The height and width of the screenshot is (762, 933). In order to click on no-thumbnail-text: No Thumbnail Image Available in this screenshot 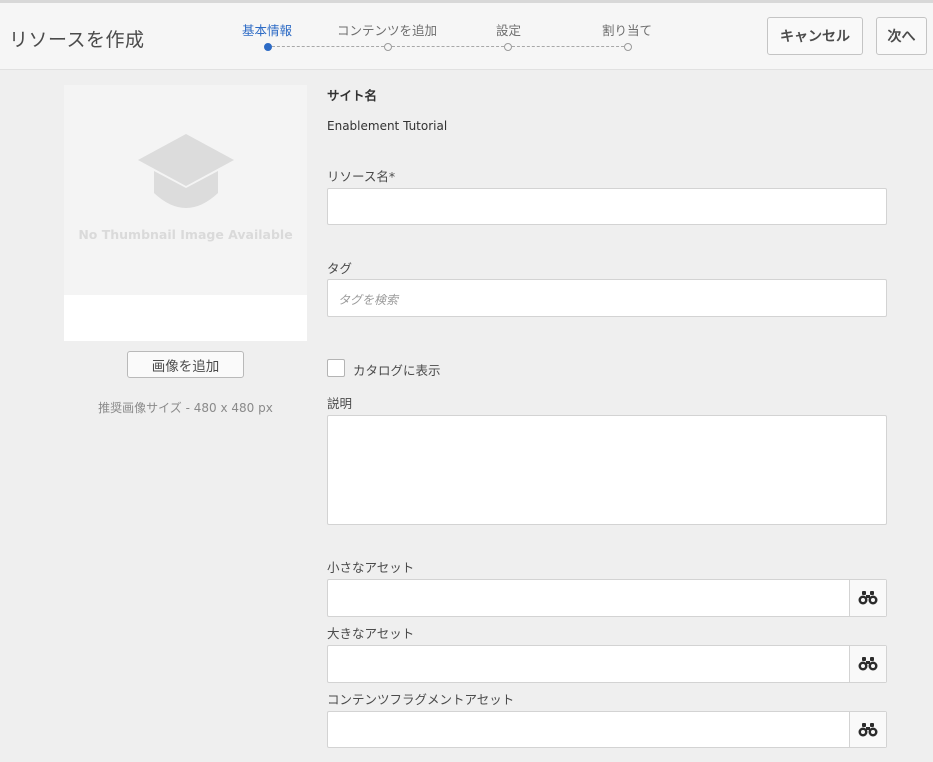, I will do `click(185, 234)`.